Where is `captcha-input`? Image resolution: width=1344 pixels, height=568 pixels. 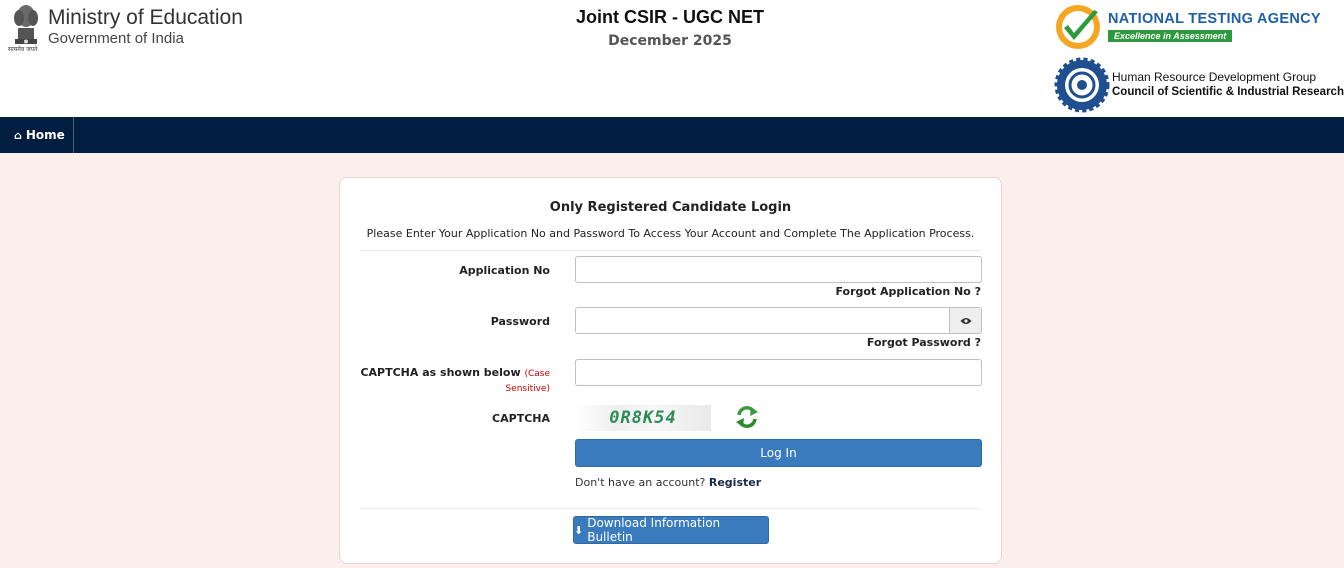 captcha-input is located at coordinates (778, 372).